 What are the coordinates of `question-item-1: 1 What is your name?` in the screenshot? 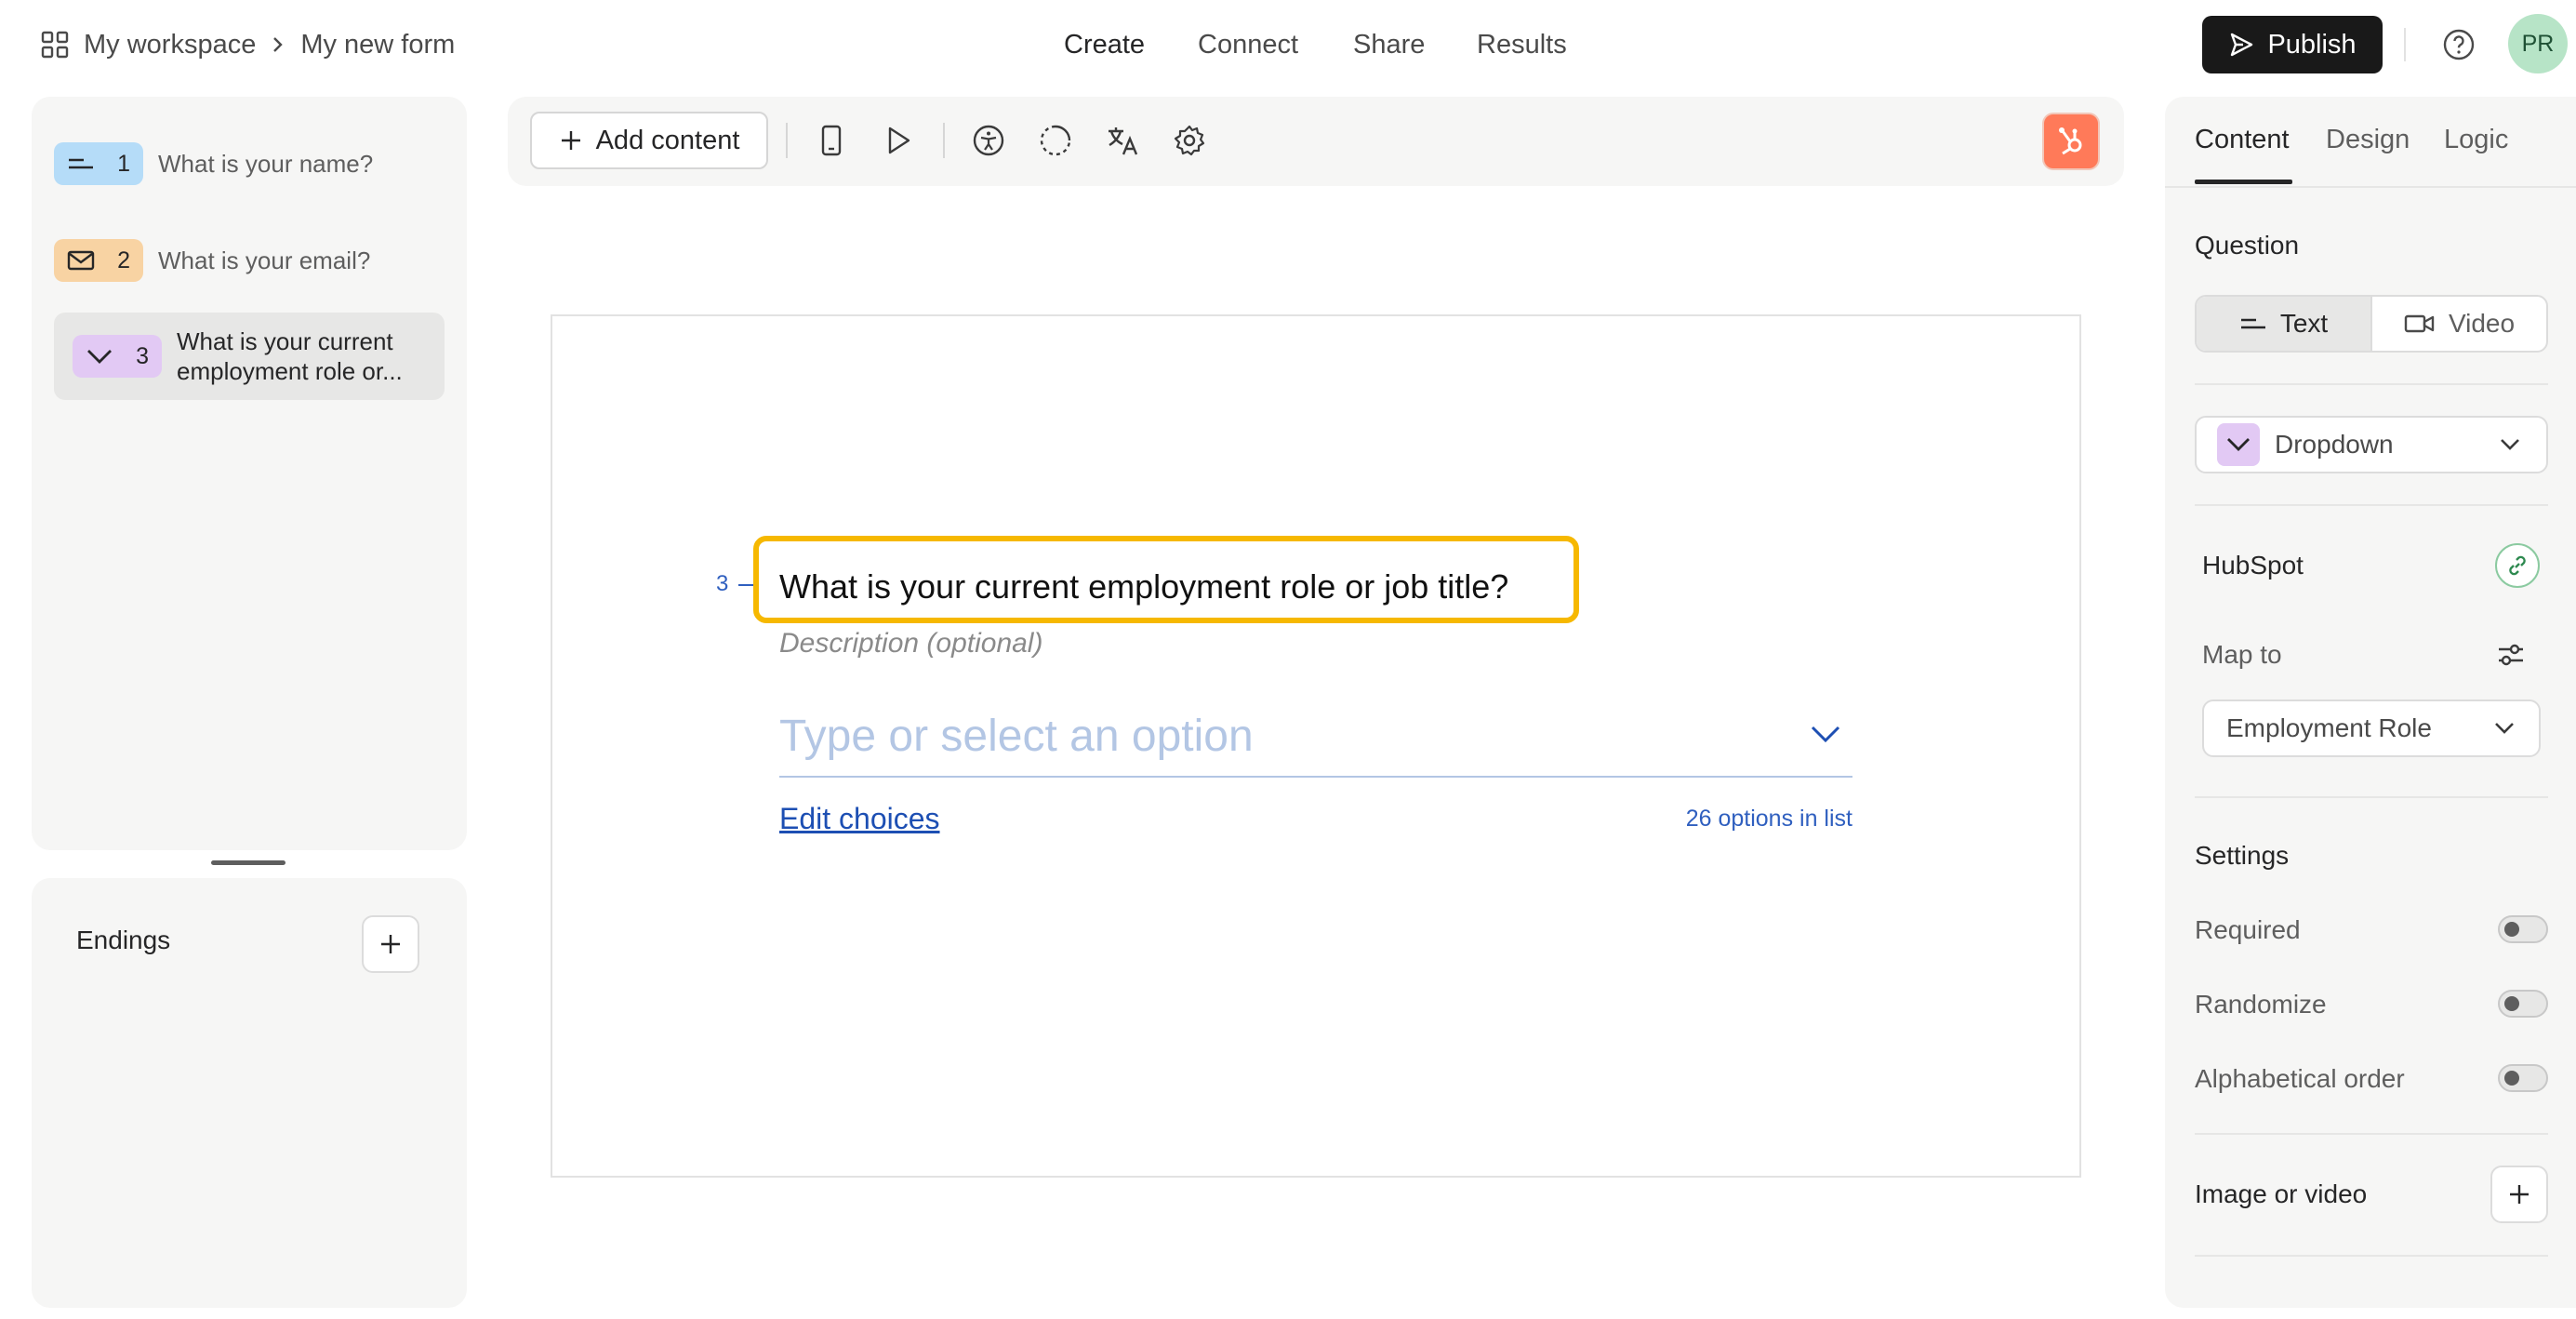 It's located at (249, 163).